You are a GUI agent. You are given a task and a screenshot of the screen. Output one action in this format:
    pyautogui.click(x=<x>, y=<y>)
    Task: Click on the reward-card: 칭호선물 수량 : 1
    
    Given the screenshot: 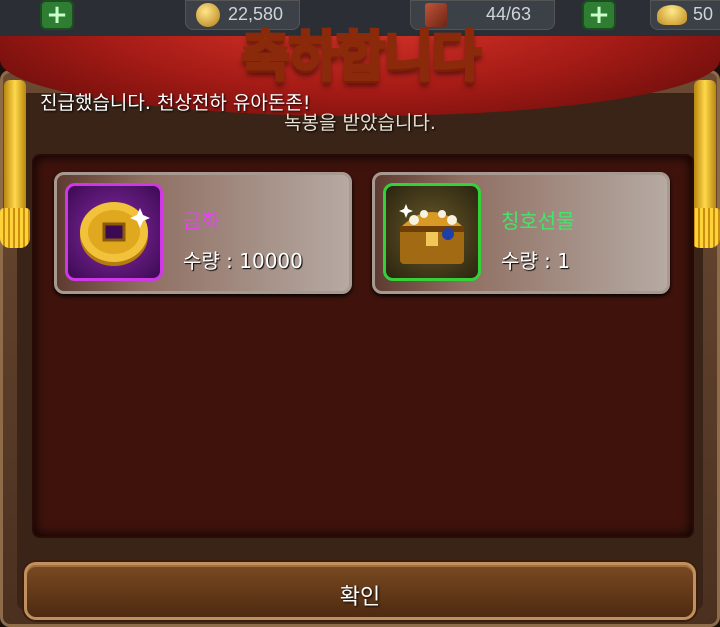 What is the action you would take?
    pyautogui.click(x=521, y=233)
    